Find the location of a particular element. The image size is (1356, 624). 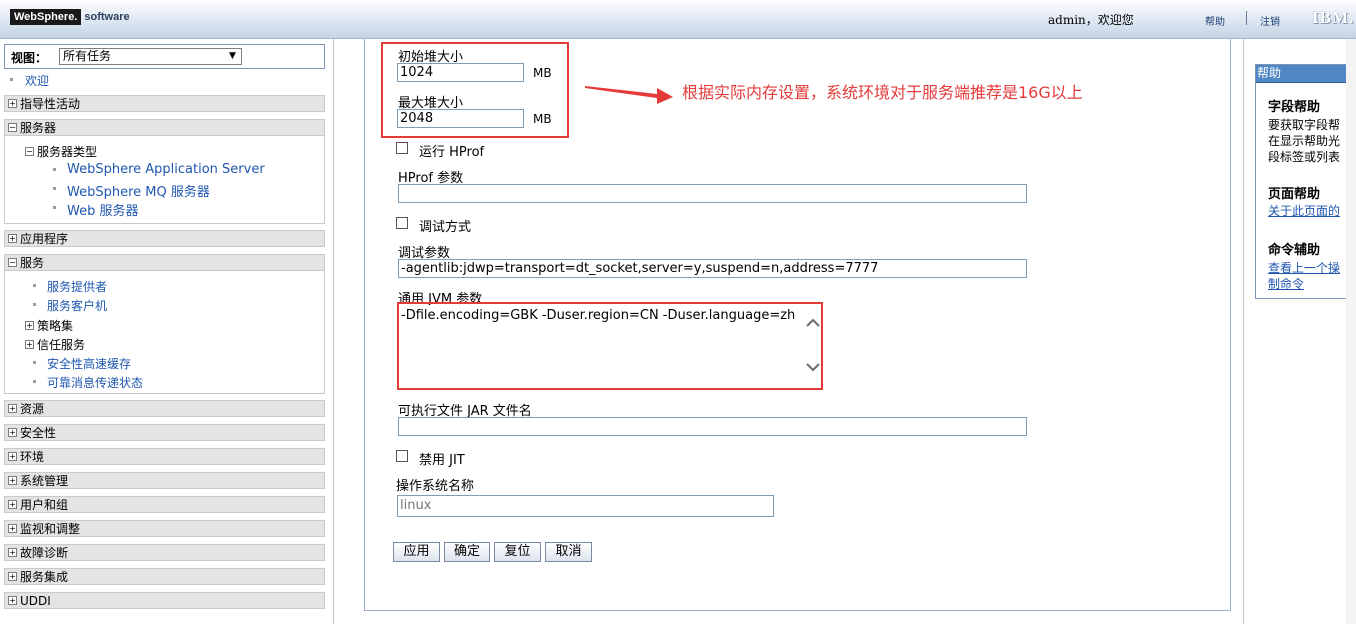

os-name-label: 操作系统名称 is located at coordinates (435, 486).